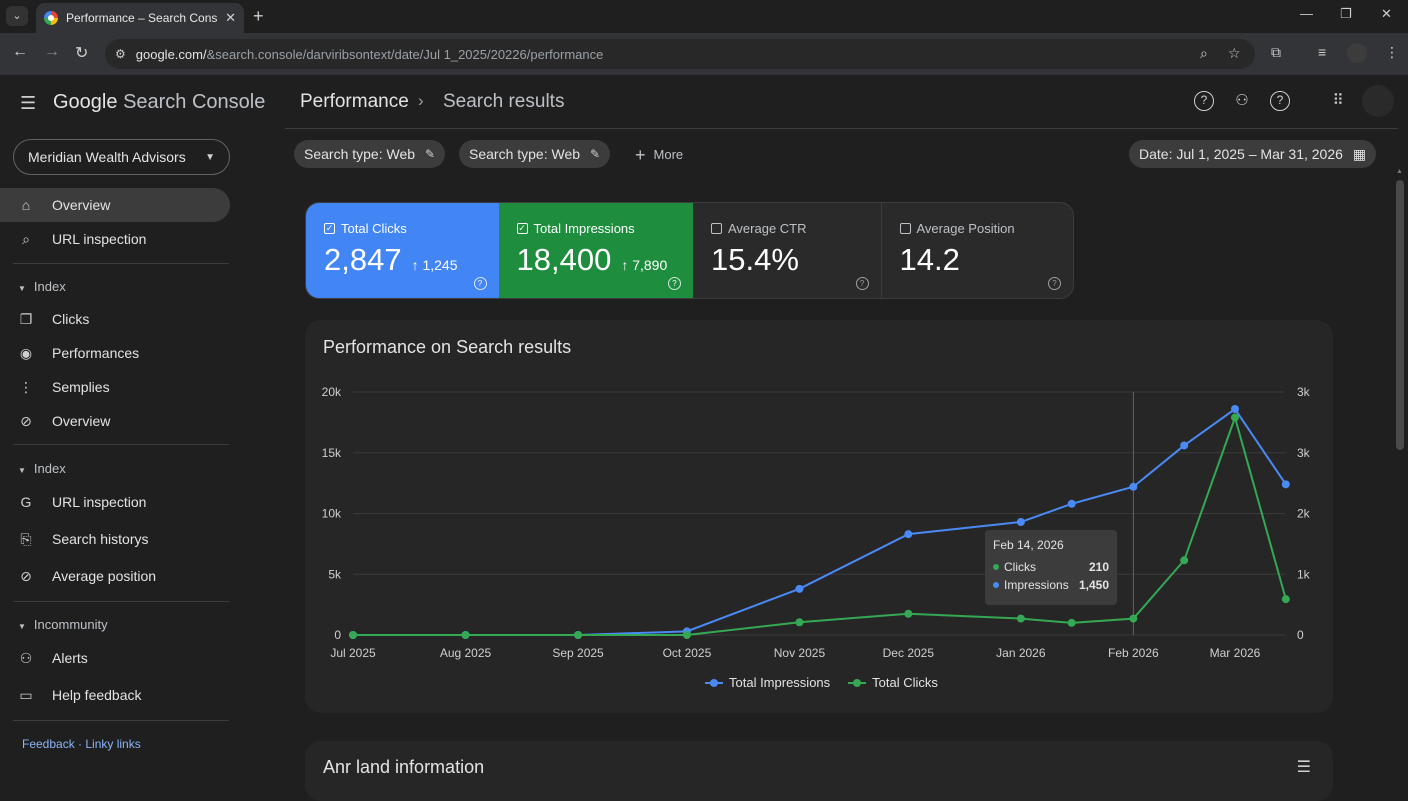  What do you see at coordinates (363, 259) in the screenshot?
I see `total-clicks-value: 2,847` at bounding box center [363, 259].